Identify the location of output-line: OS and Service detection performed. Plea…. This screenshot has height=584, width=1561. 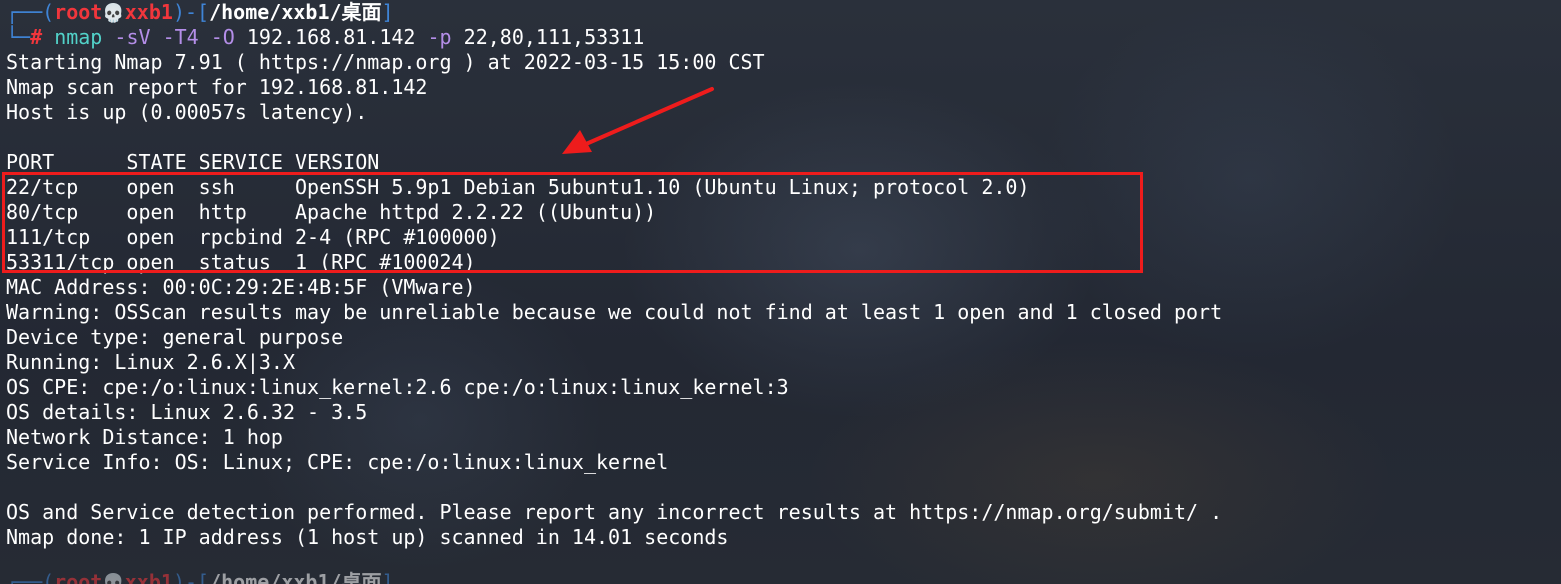
(614, 512).